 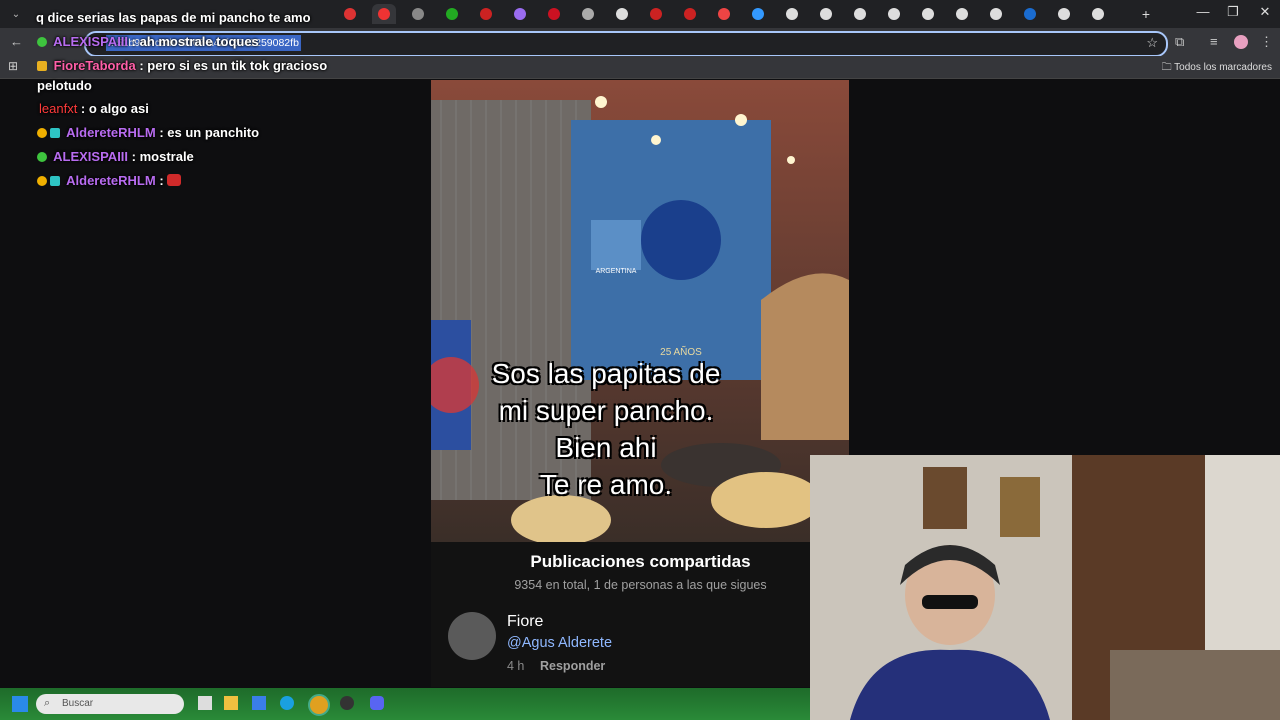 What do you see at coordinates (640, 561) in the screenshot?
I see `panel-title: Publicaciones compartidas` at bounding box center [640, 561].